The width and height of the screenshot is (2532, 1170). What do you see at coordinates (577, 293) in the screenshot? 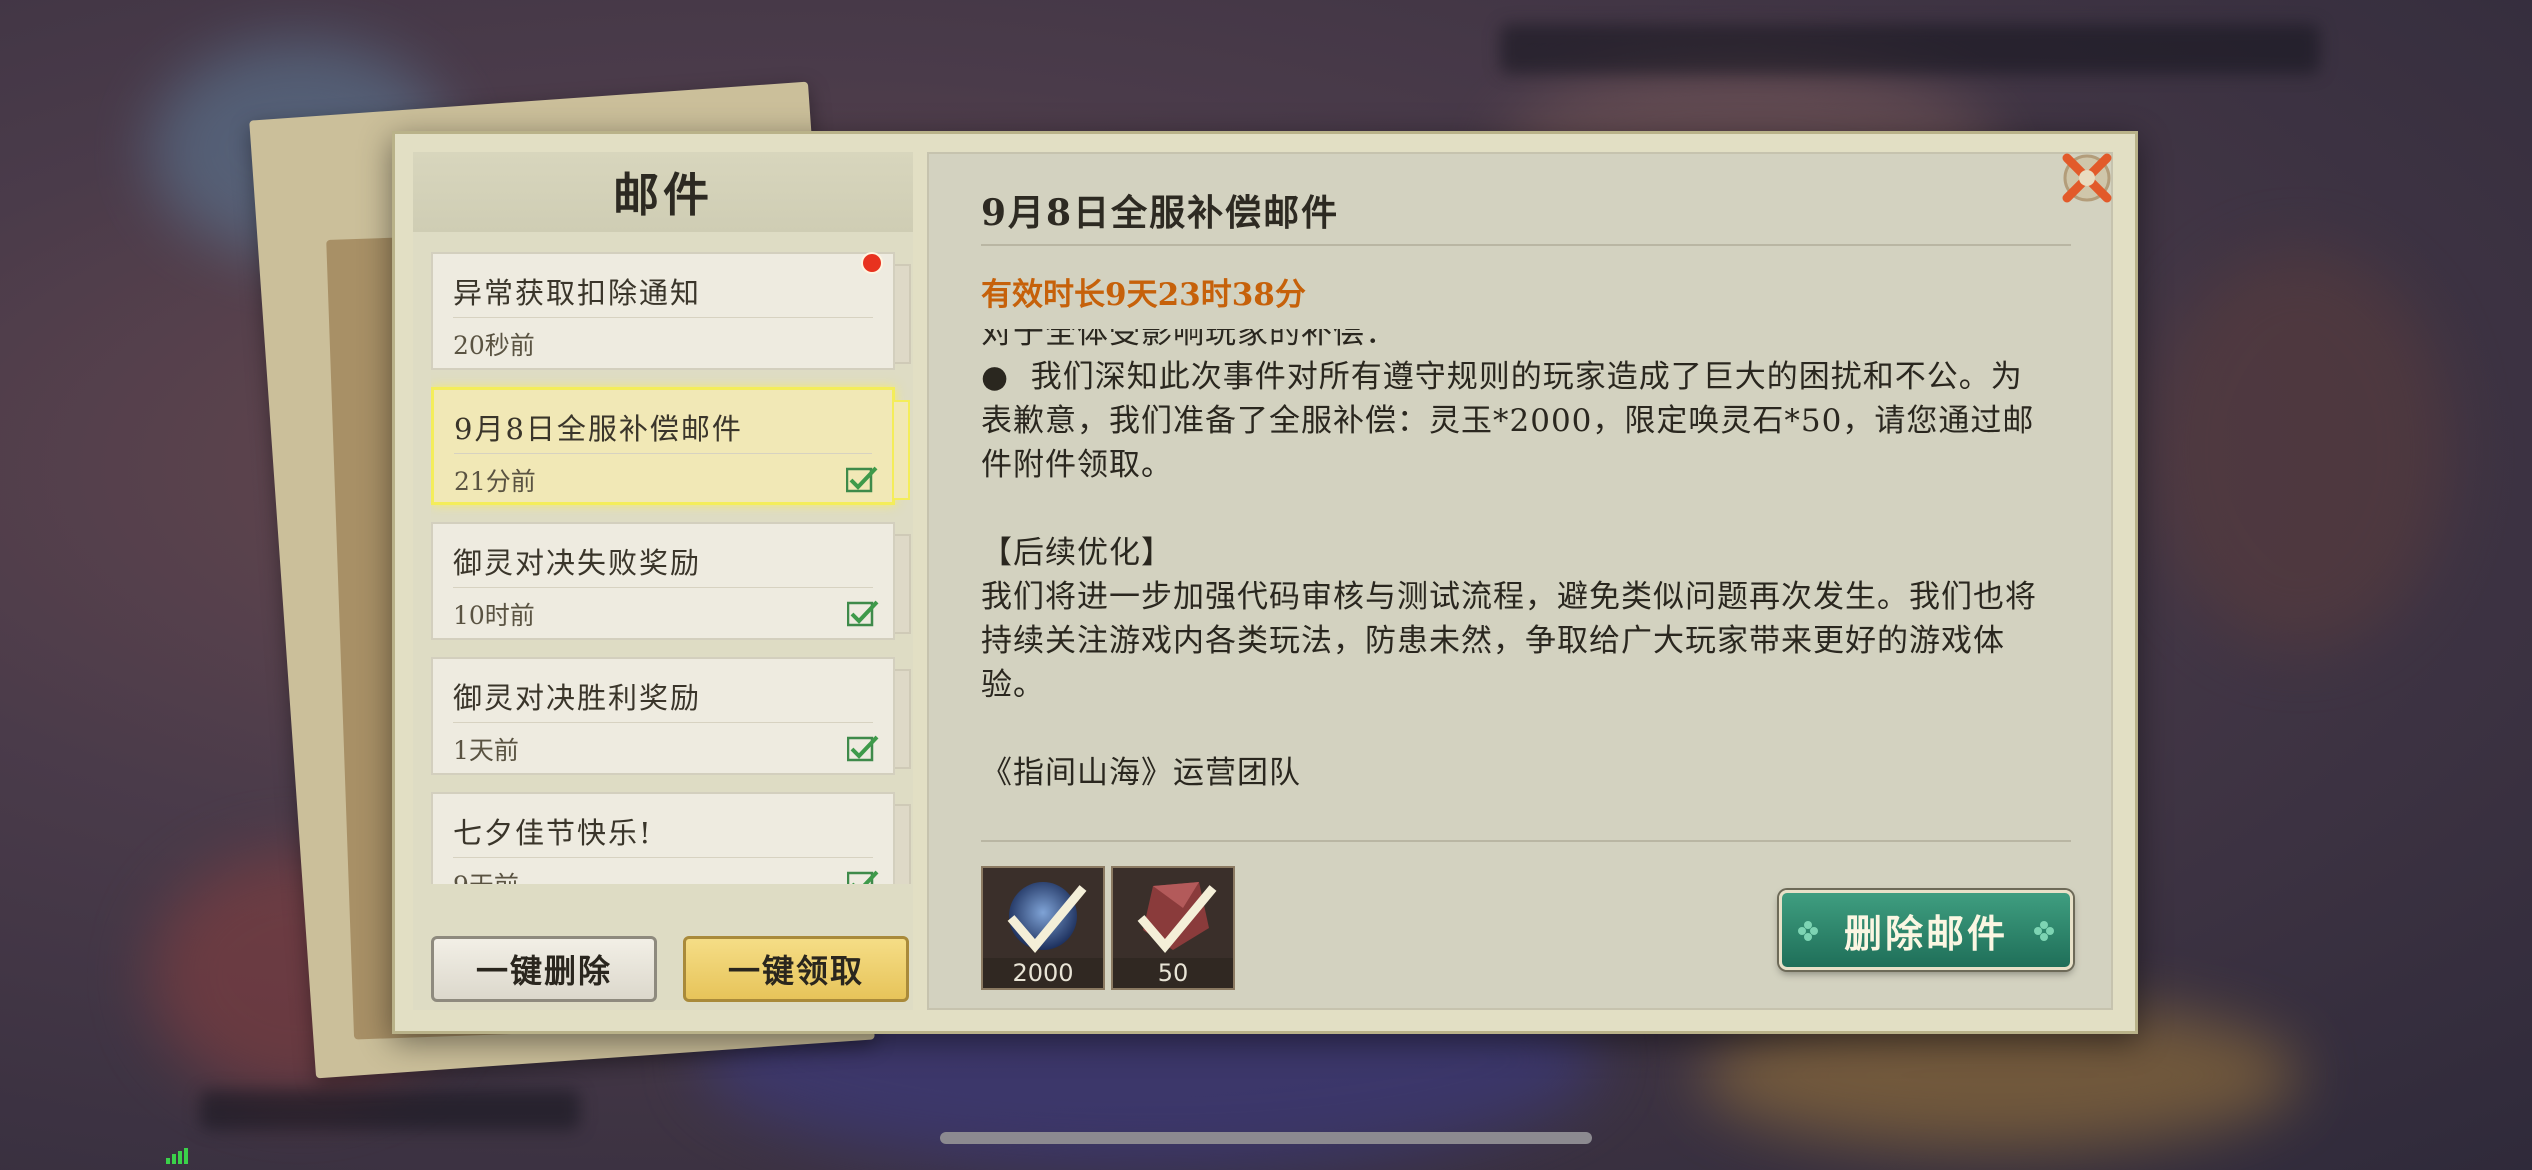
I see `mail-item-name: 异常获取扣除通知` at bounding box center [577, 293].